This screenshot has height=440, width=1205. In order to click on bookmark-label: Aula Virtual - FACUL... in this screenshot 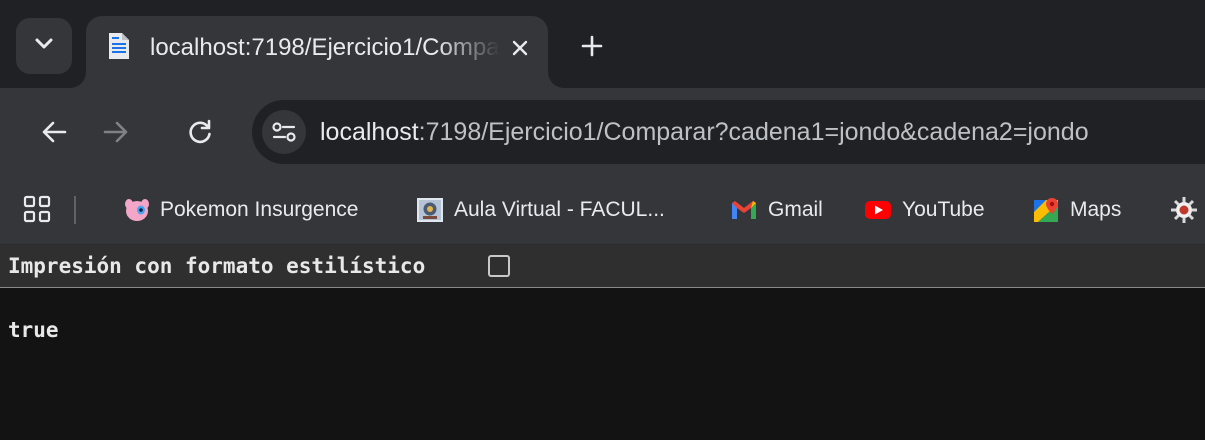, I will do `click(559, 209)`.